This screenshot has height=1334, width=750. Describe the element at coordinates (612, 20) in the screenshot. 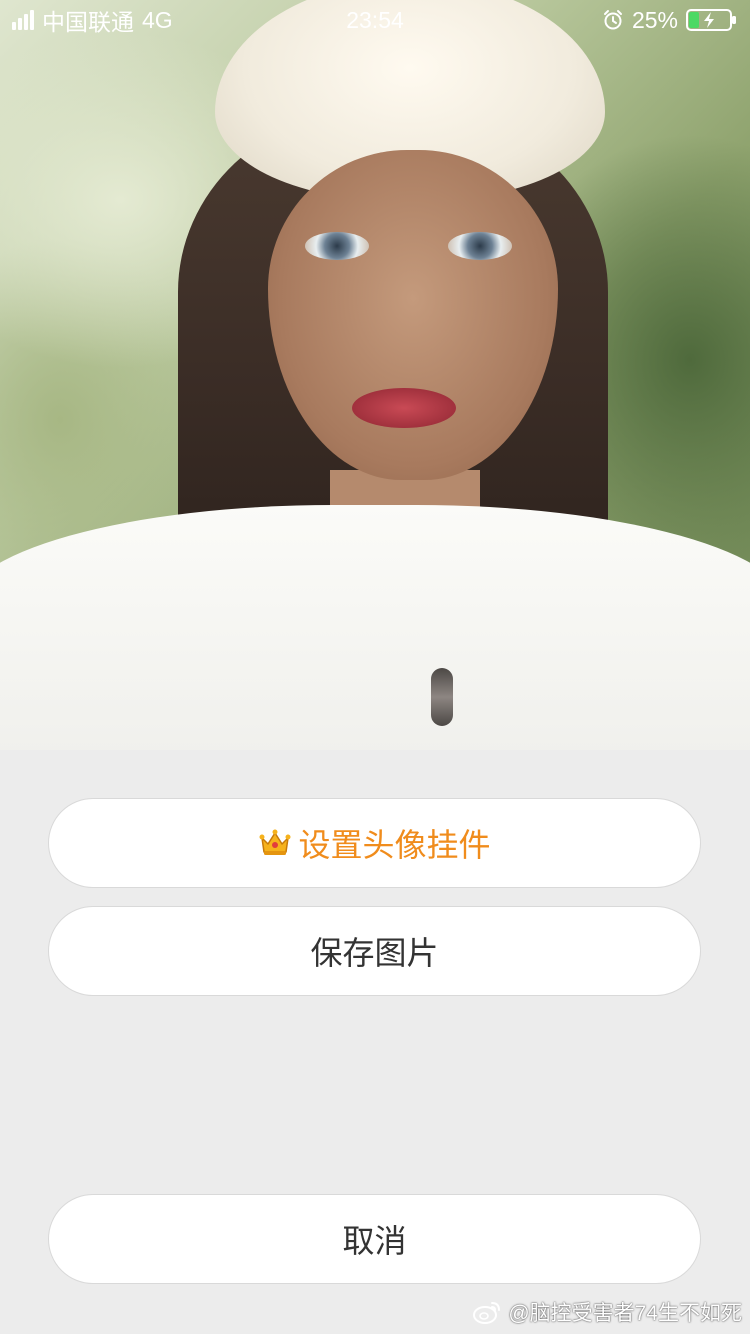

I see `alarm-icon` at that location.